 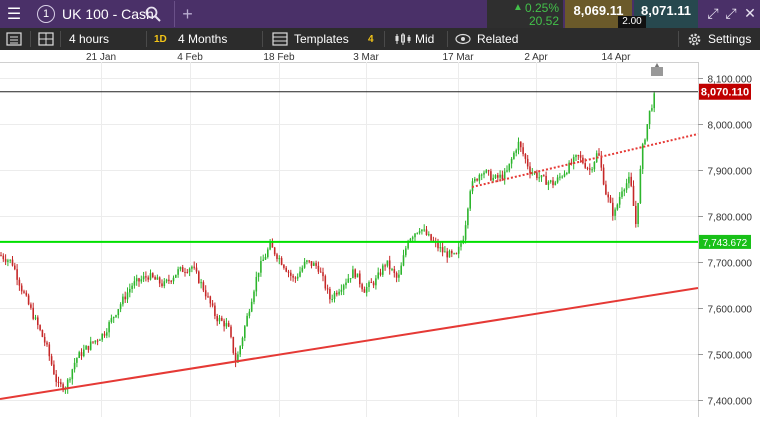 I want to click on templates-button: Templates, so click(x=321, y=39).